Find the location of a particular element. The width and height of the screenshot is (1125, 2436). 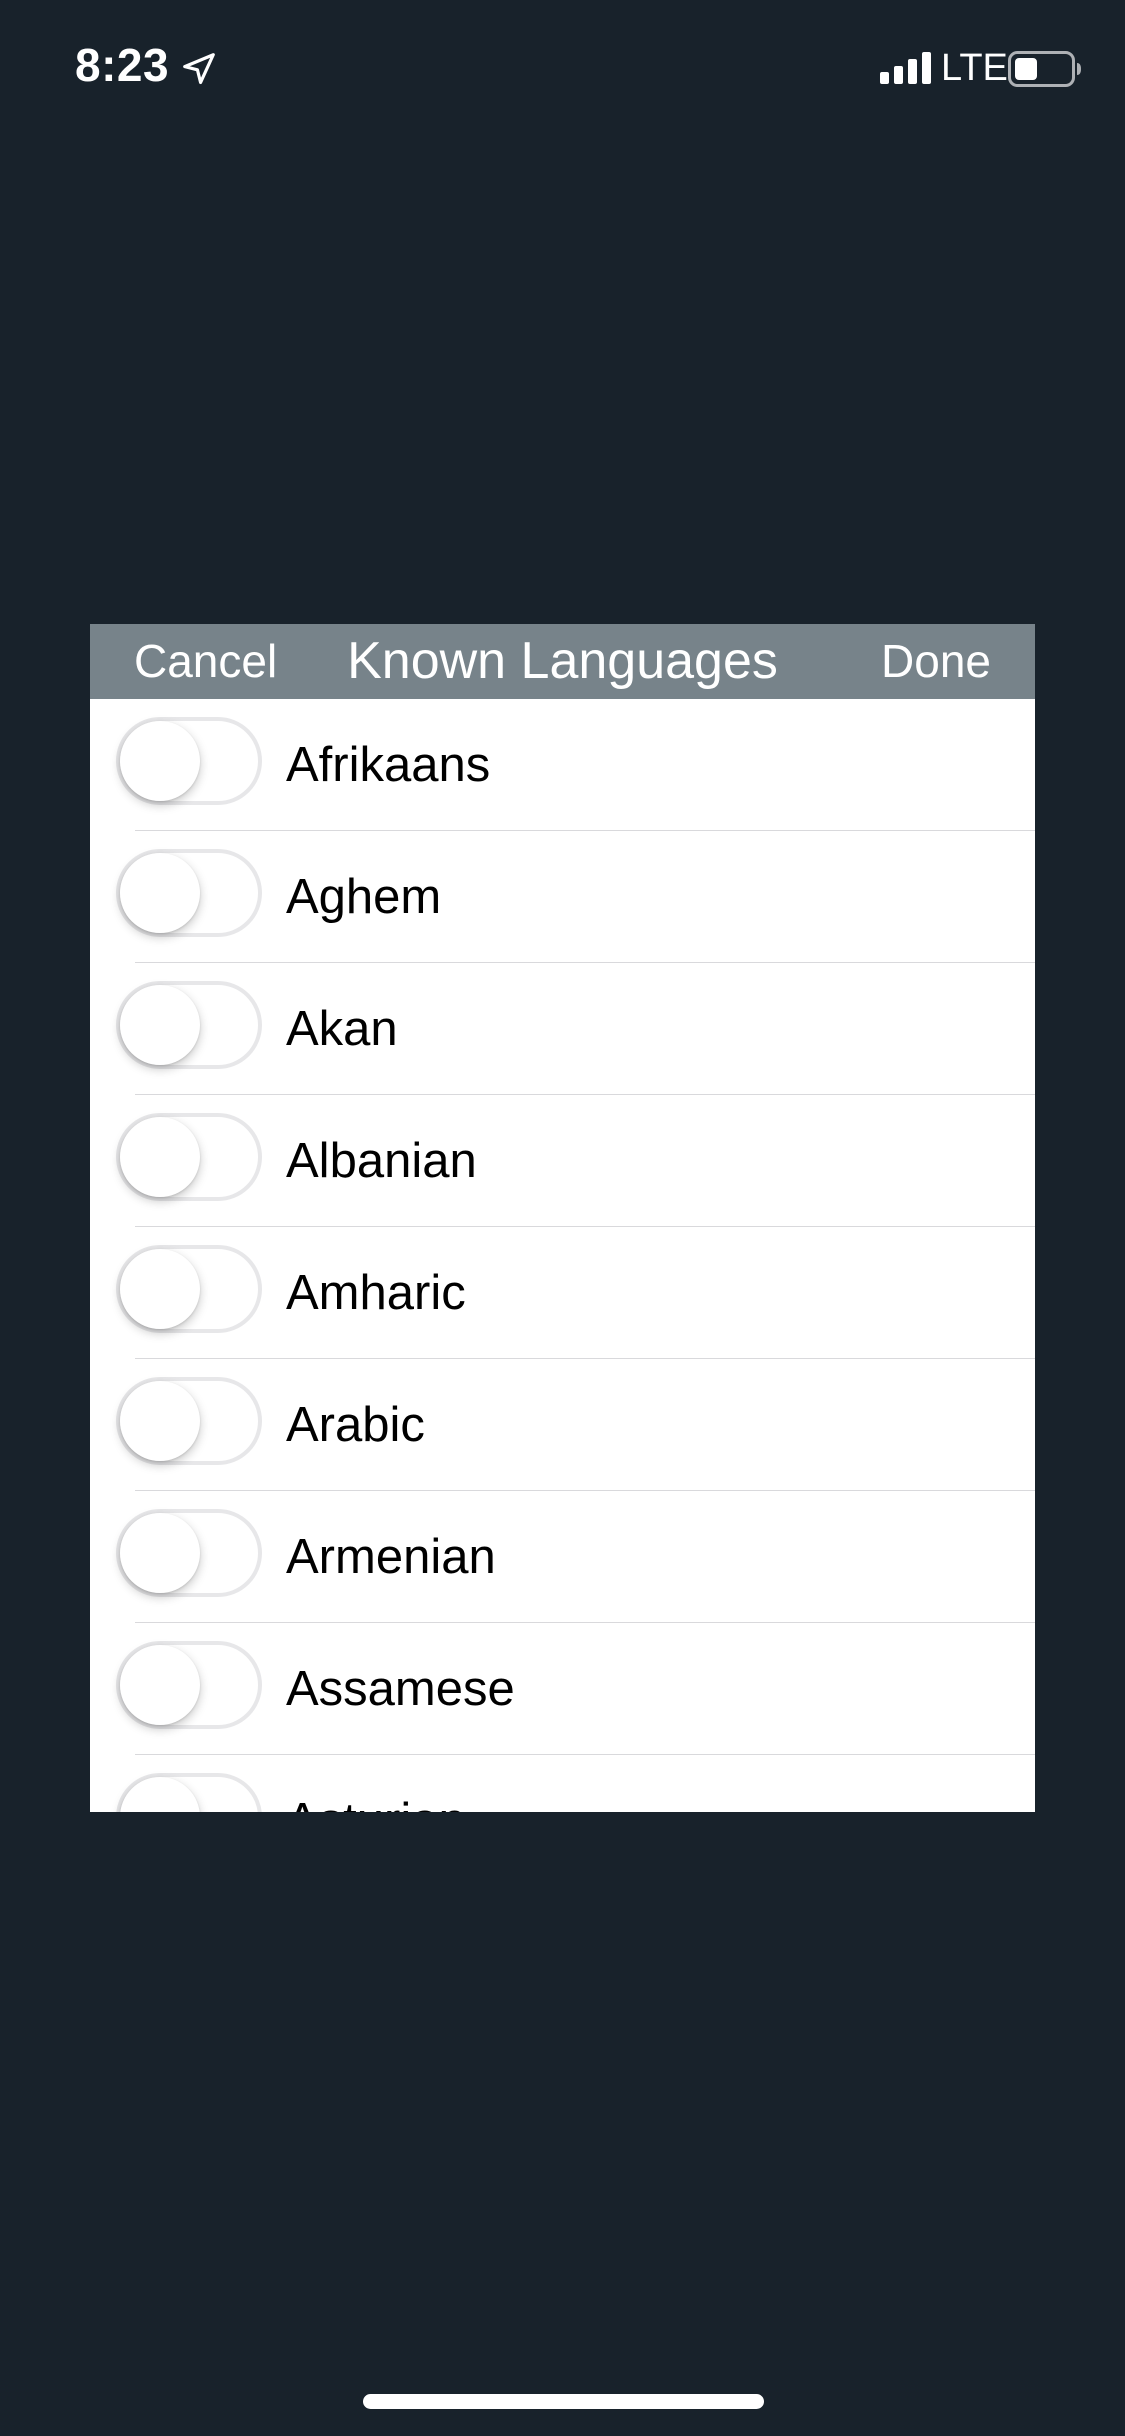

language-row-aghem: Aghem is located at coordinates (562, 897).